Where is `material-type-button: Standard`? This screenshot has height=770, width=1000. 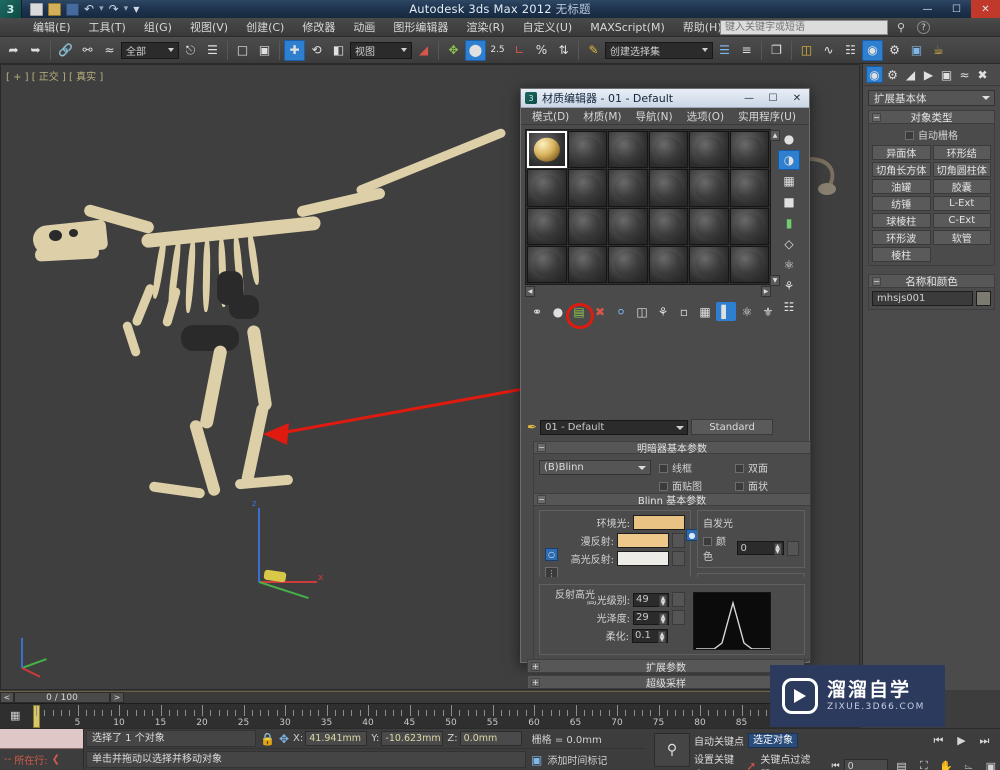 material-type-button: Standard is located at coordinates (732, 427).